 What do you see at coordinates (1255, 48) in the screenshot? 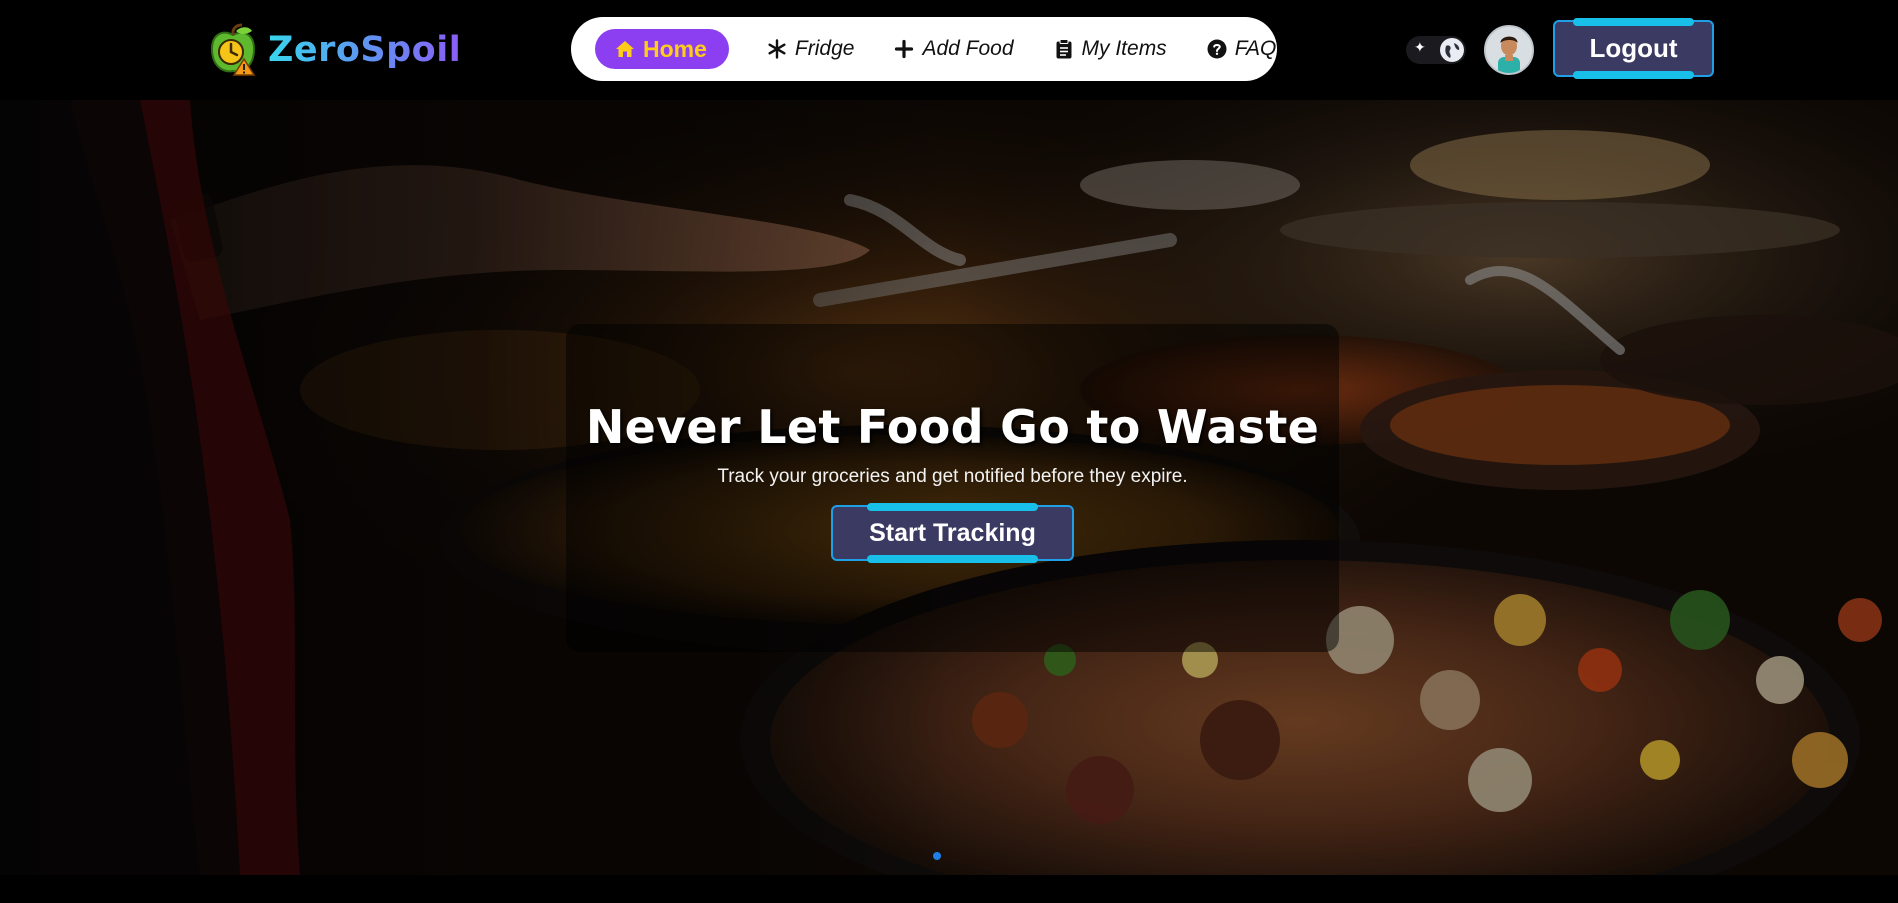
I see `nav-item-label: FAQ` at bounding box center [1255, 48].